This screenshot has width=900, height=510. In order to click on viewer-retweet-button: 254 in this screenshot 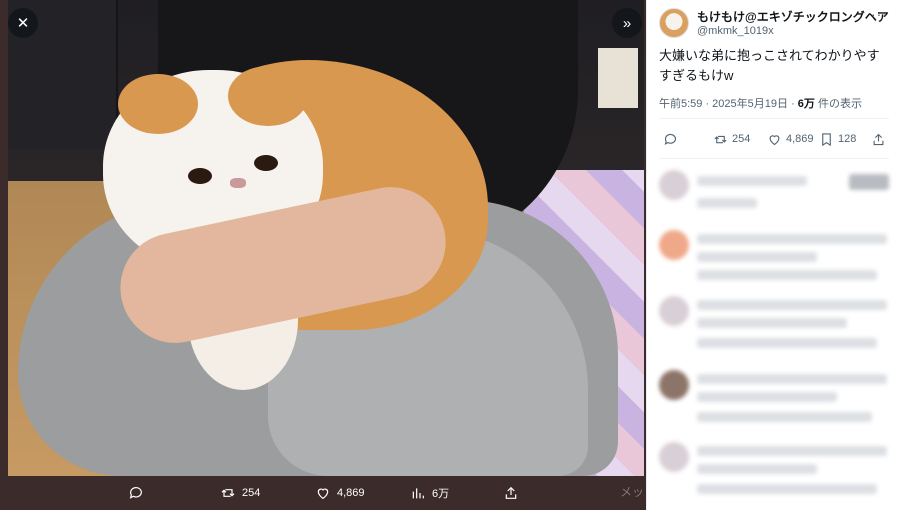, I will do `click(240, 493)`.